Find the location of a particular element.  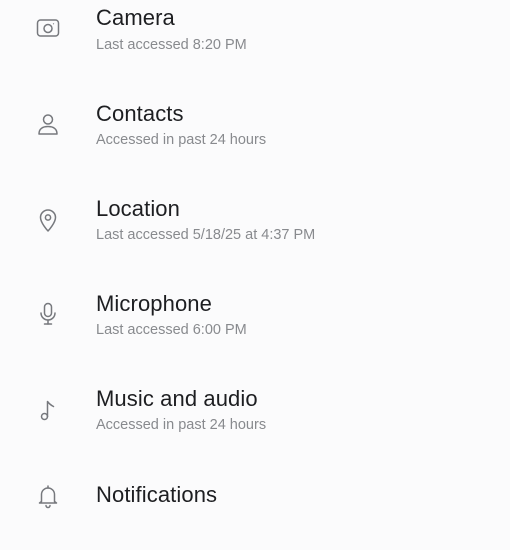

permission-item-notifications: Notifications is located at coordinates (255, 512).